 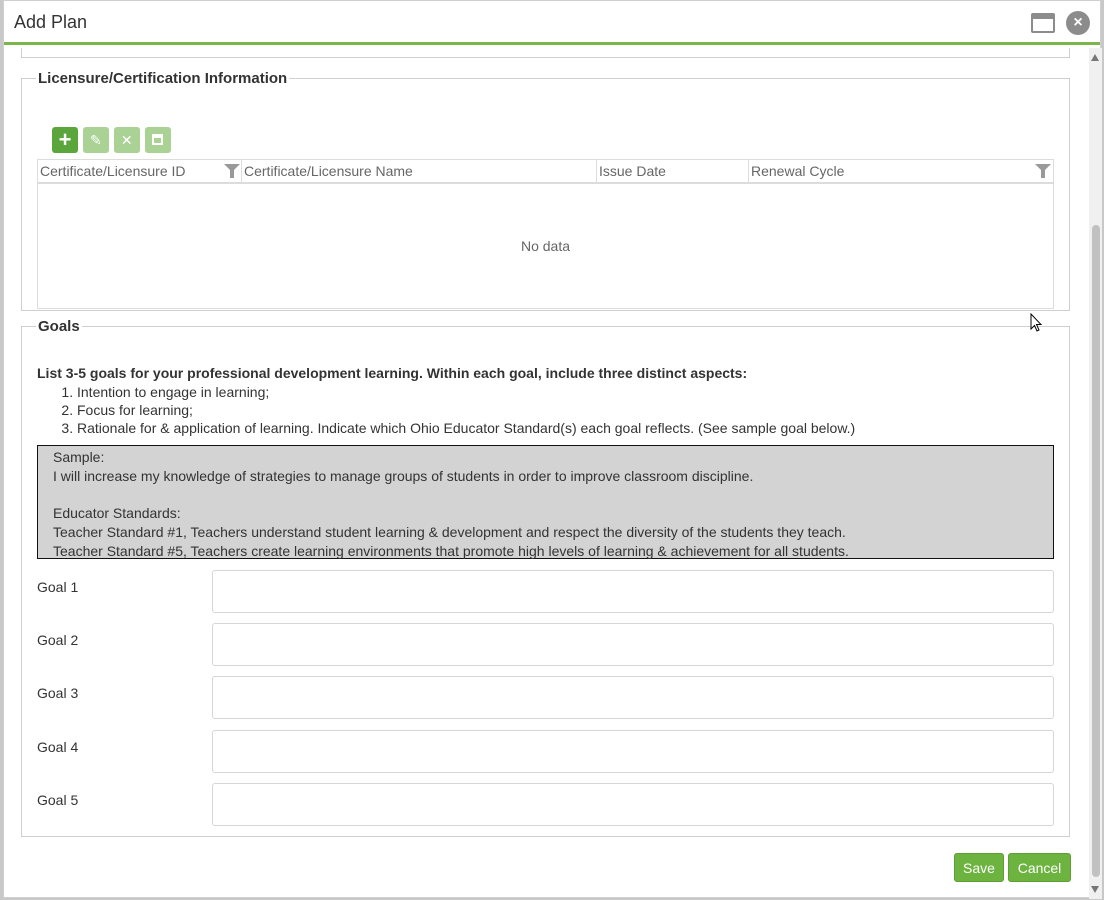 I want to click on goal-4-input, so click(x=633, y=751).